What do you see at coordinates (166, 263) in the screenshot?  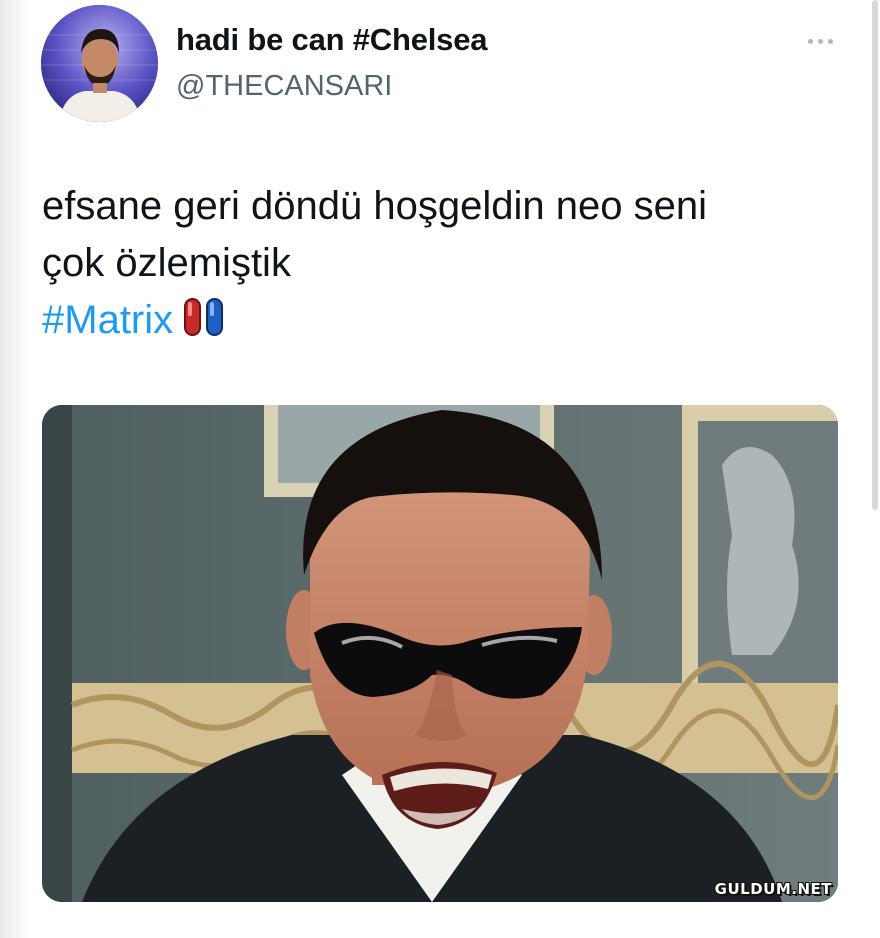 I see `tweet-text-line: çok özlemiştik` at bounding box center [166, 263].